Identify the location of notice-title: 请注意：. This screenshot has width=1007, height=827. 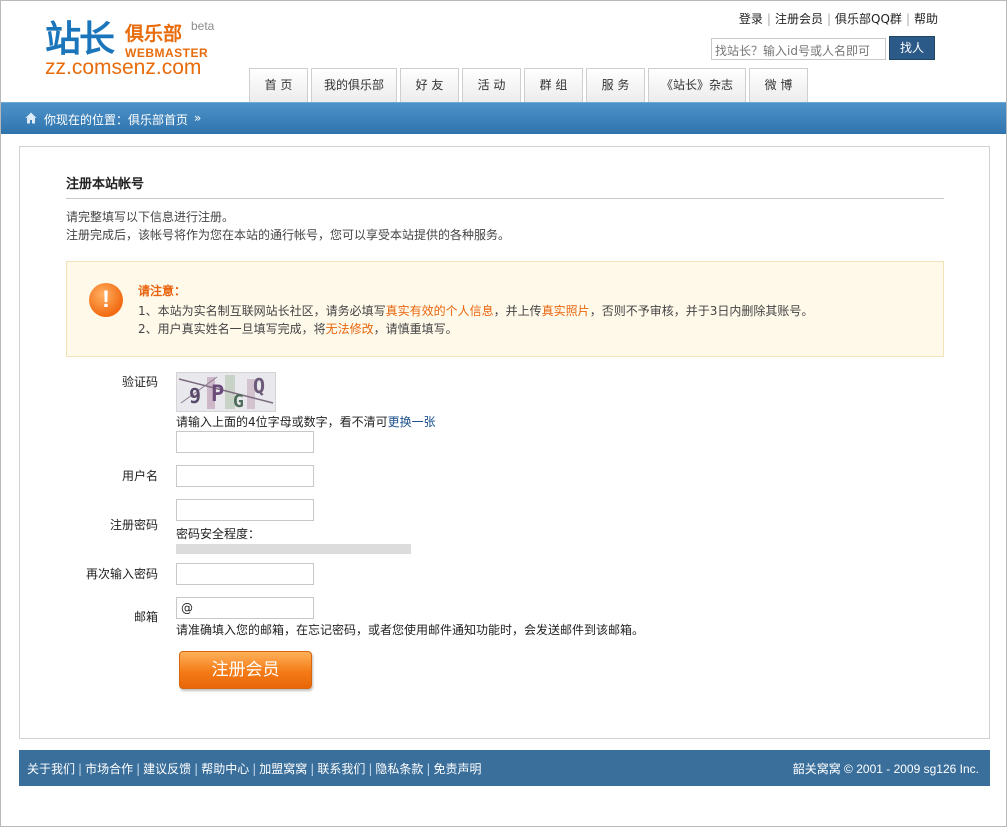
(162, 291).